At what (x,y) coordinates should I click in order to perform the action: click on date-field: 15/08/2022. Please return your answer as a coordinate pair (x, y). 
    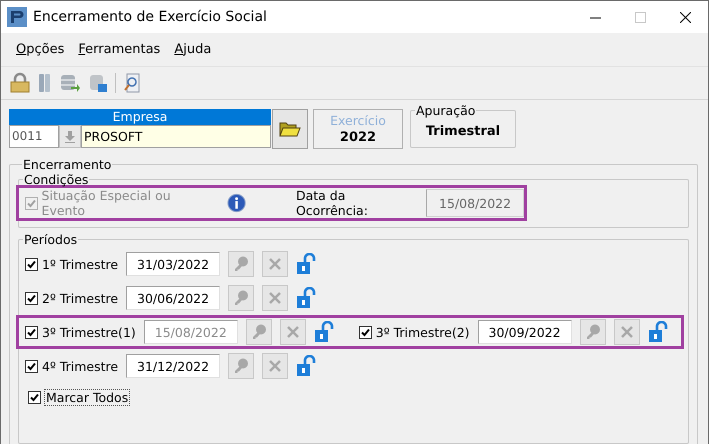
    Looking at the image, I should click on (475, 203).